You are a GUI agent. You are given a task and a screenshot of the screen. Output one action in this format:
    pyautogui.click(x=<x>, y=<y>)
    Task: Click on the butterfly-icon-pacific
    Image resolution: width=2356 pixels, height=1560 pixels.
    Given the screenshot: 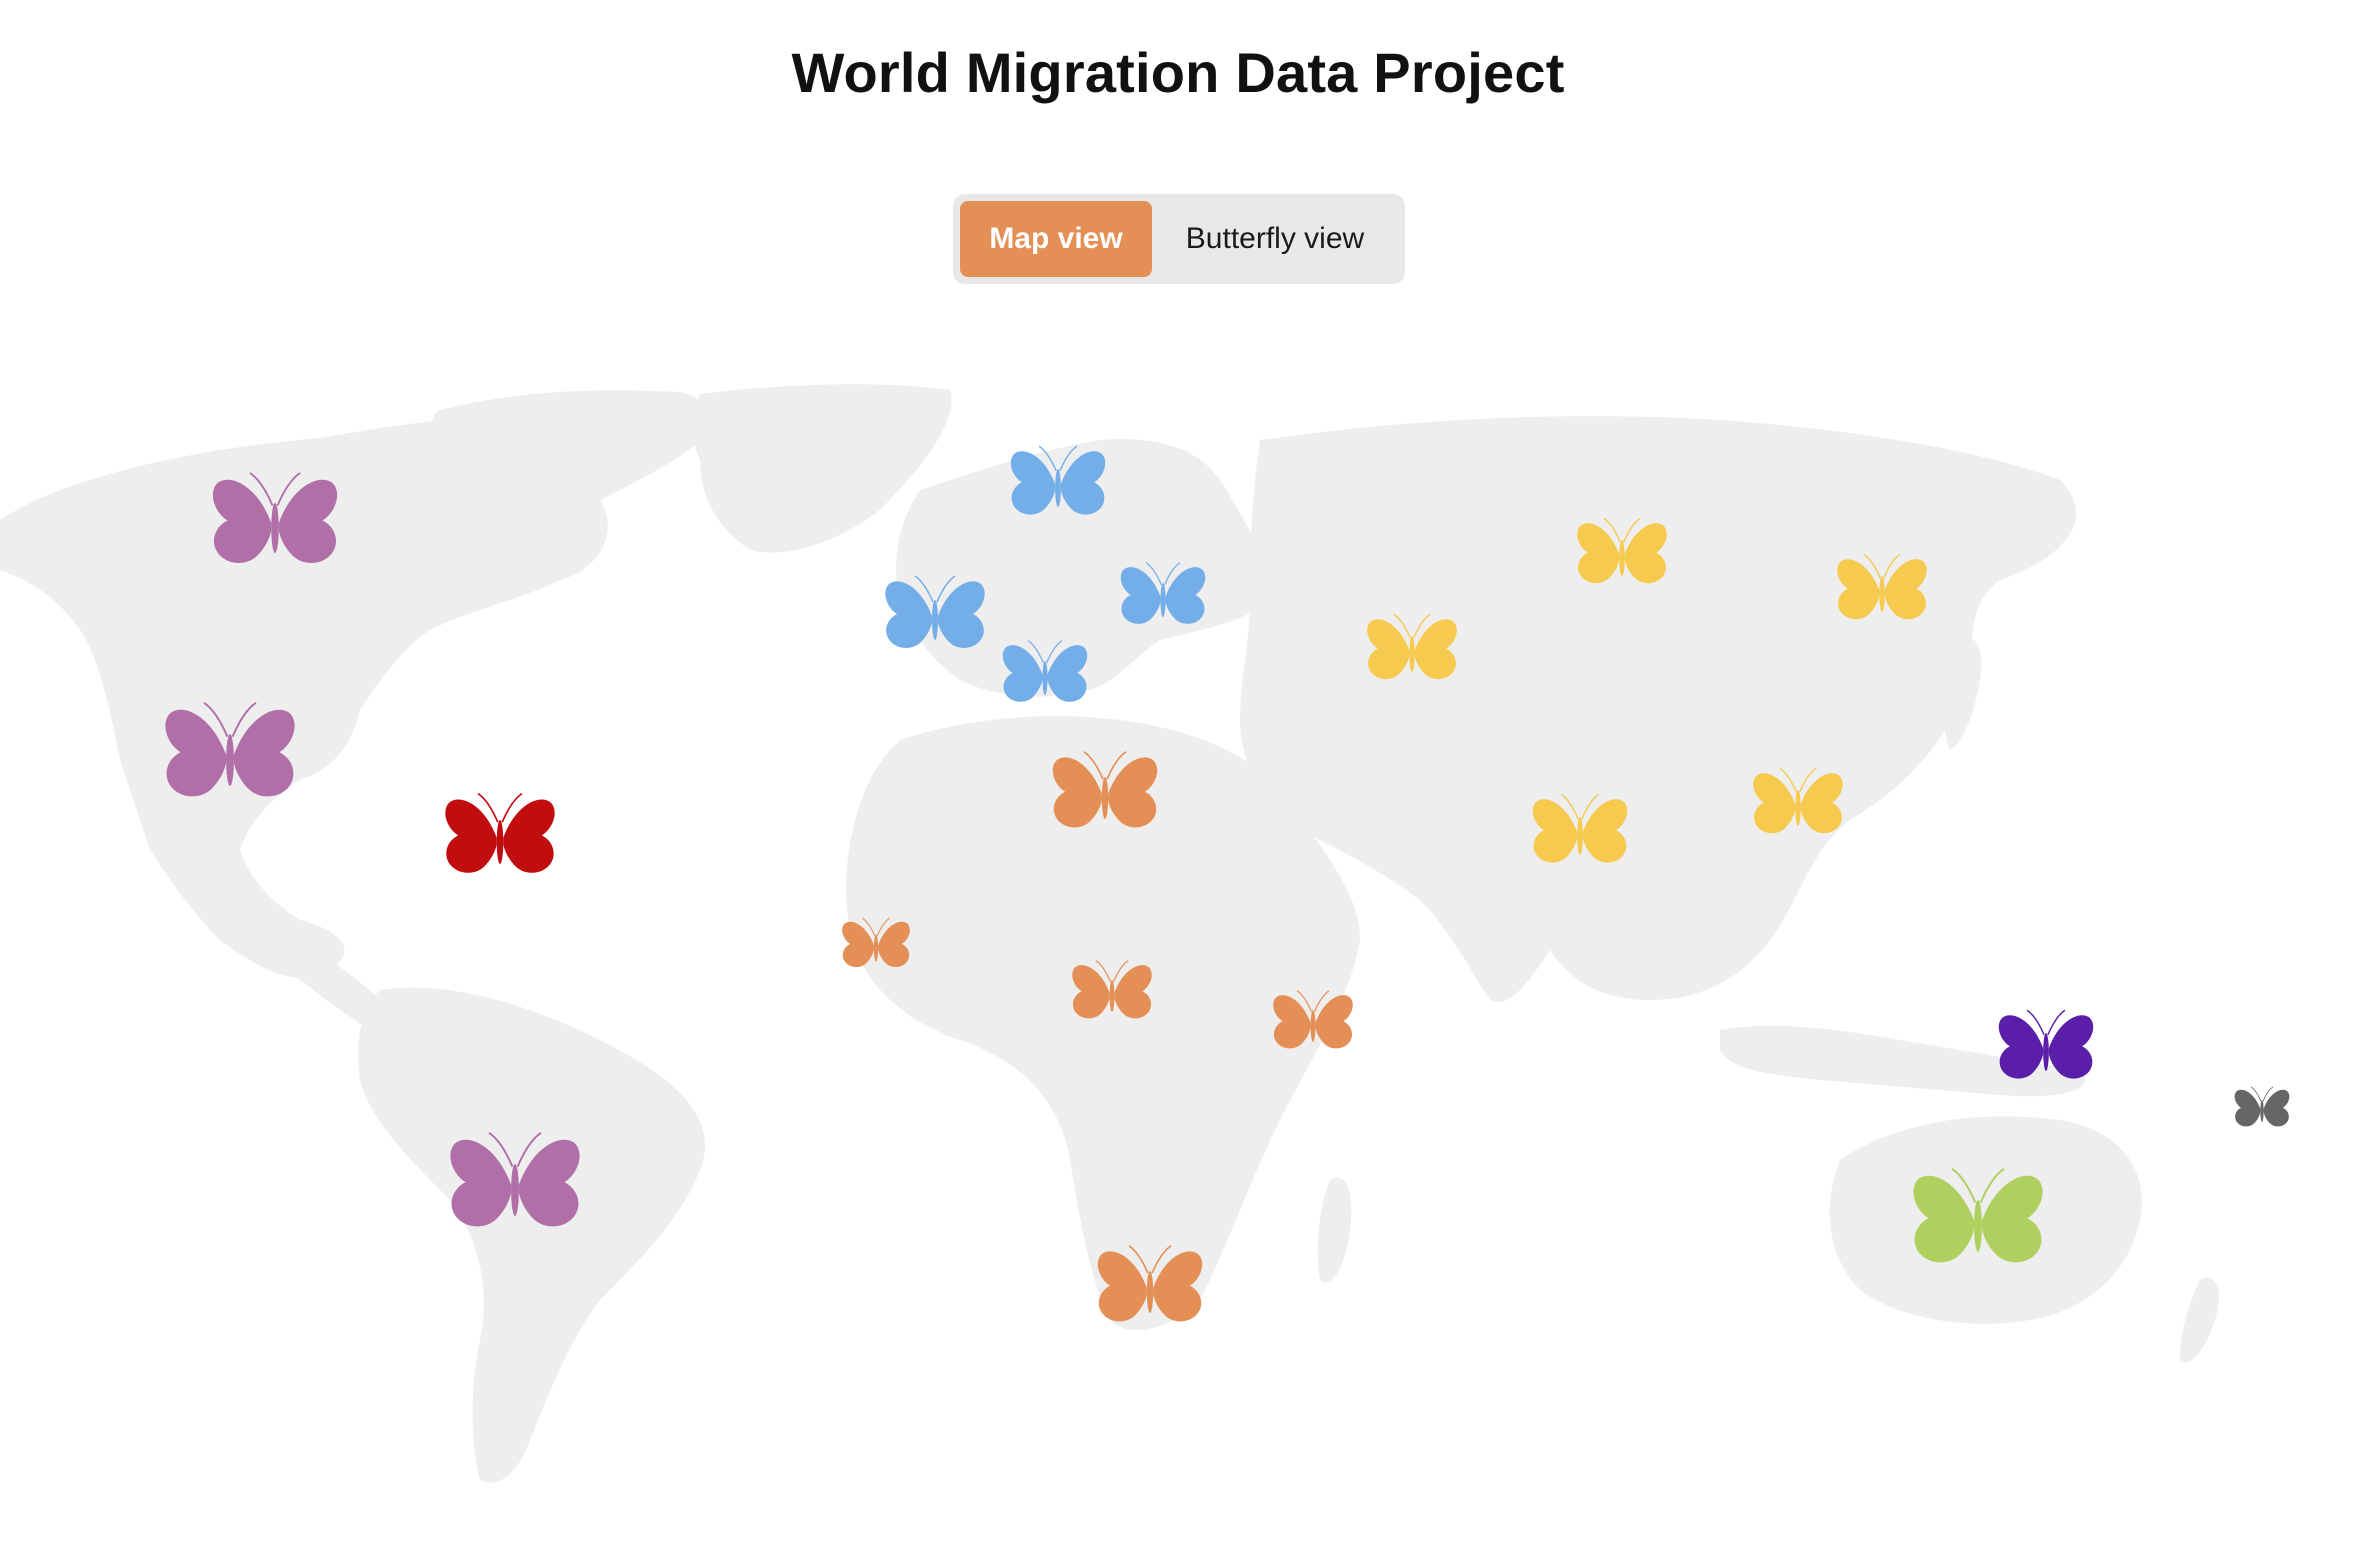 What is the action you would take?
    pyautogui.click(x=2262, y=1106)
    